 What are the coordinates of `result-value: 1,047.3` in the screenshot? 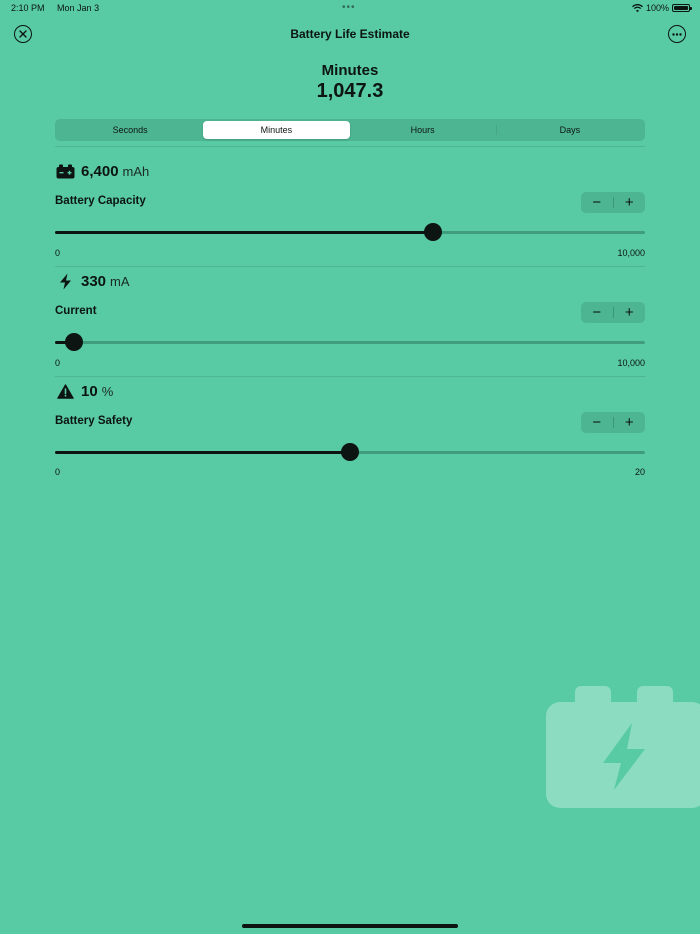 It's located at (350, 91).